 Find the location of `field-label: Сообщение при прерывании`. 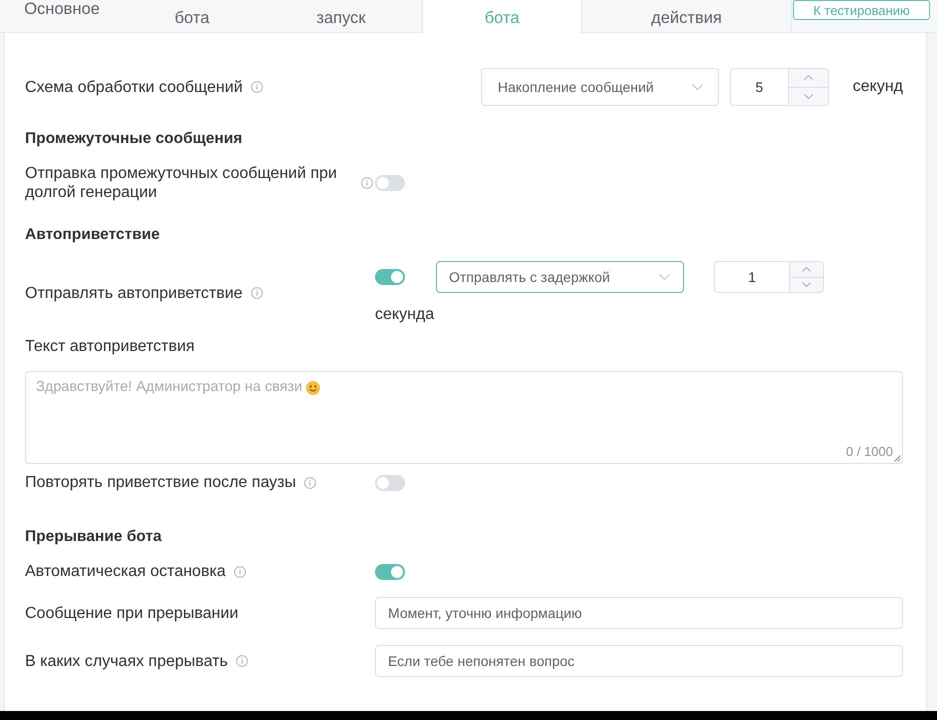

field-label: Сообщение при прерывании is located at coordinates (131, 613).